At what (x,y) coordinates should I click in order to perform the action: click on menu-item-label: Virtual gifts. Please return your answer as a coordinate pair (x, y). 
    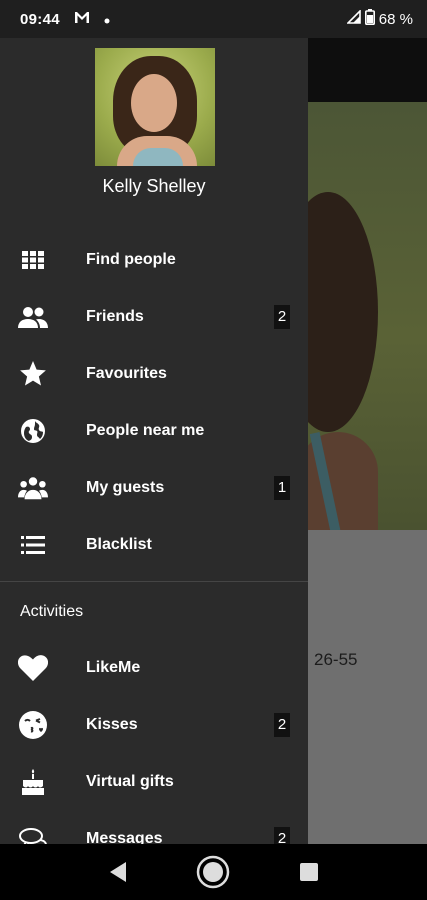
    Looking at the image, I should click on (130, 781).